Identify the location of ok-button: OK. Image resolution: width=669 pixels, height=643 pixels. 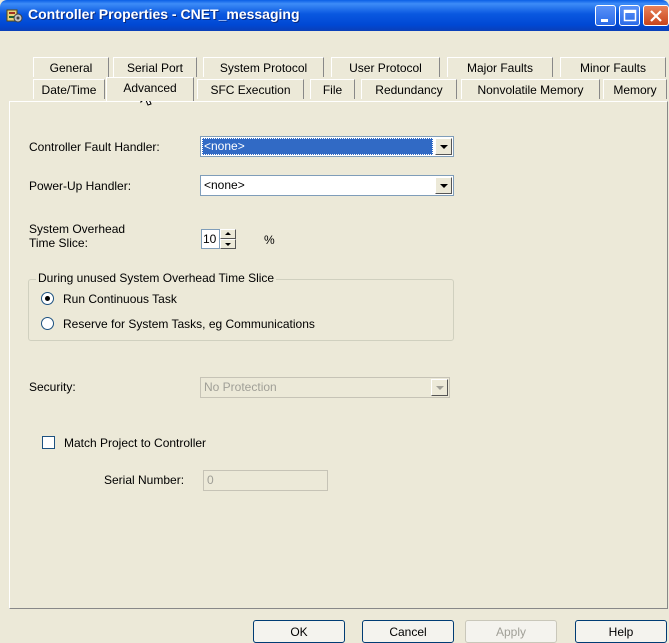
(299, 631).